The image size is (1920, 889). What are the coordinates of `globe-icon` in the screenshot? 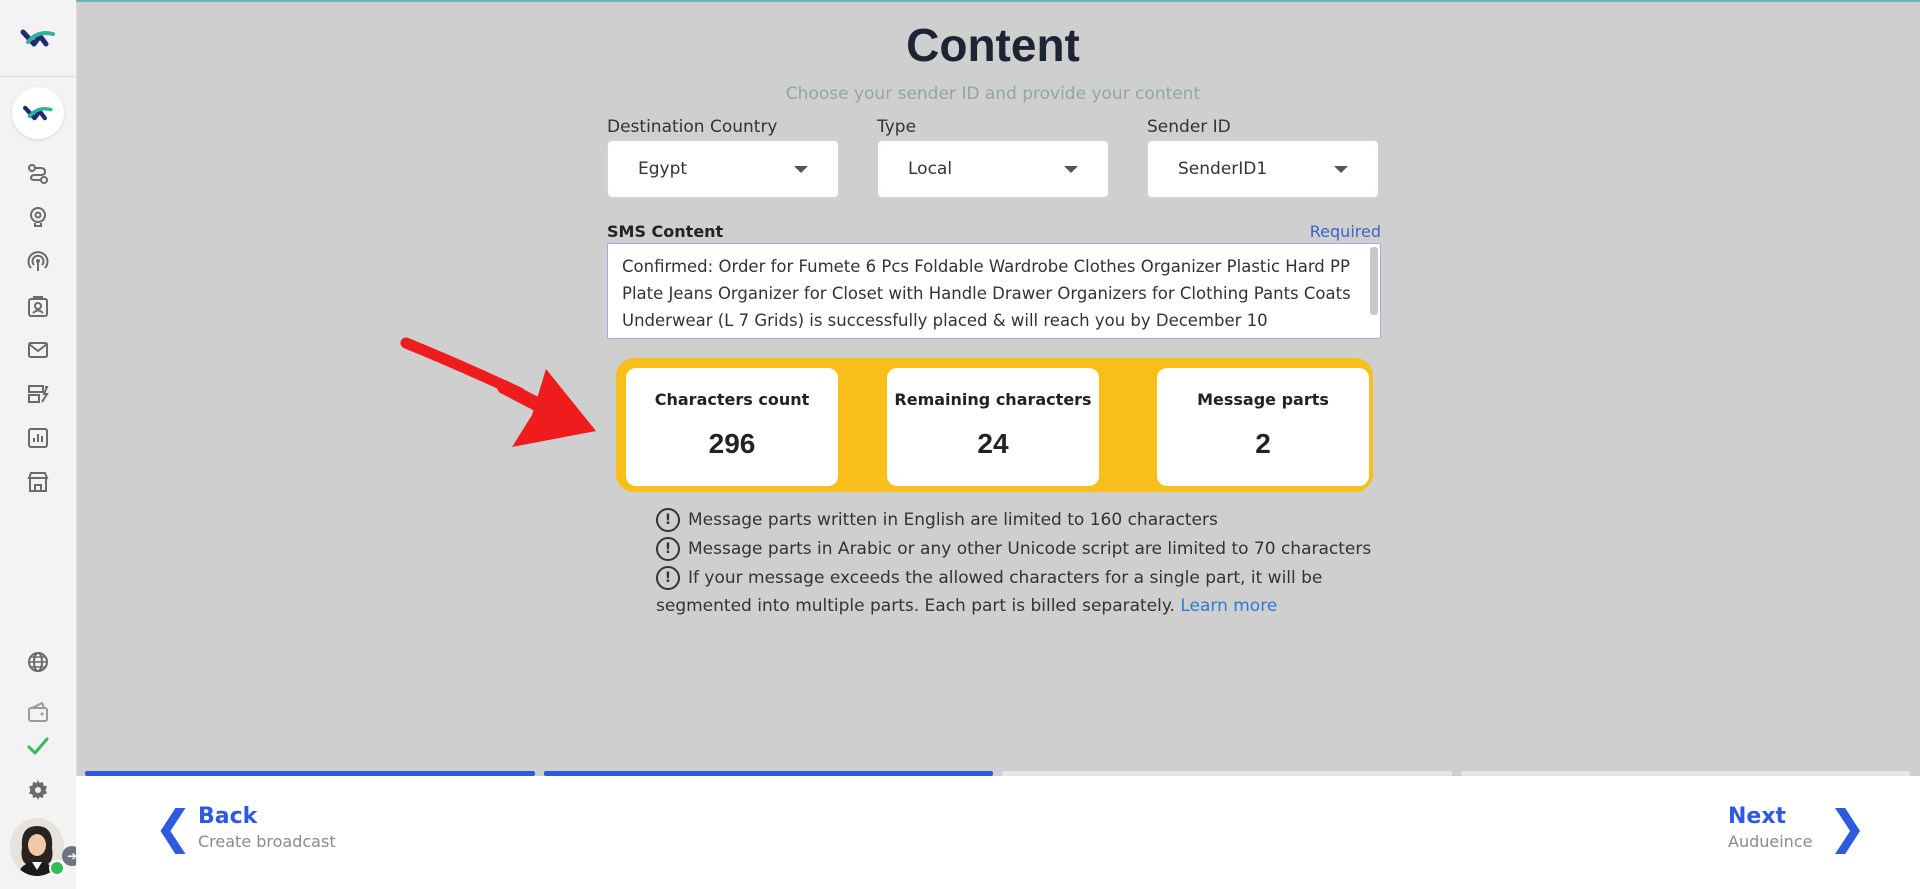 It's located at (38, 662).